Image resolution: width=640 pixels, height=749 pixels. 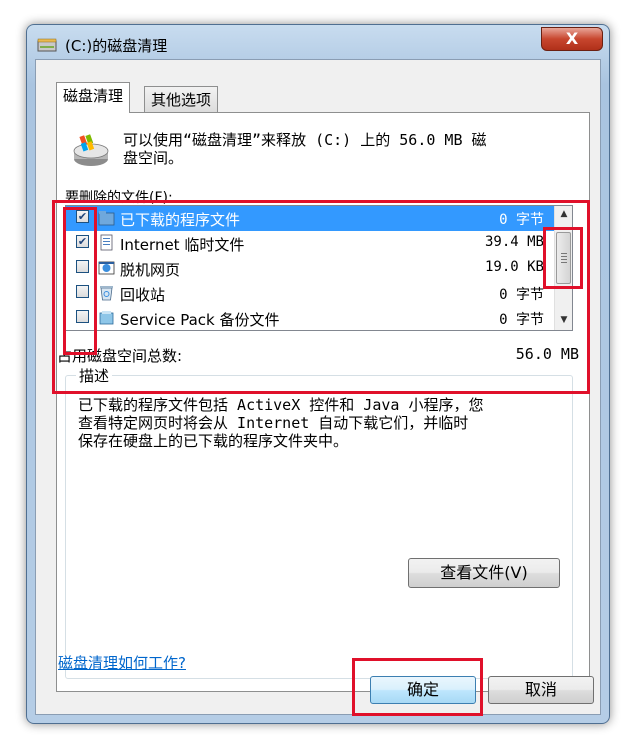 I want to click on file-name: Service Pack 备份文件, so click(x=200, y=320).